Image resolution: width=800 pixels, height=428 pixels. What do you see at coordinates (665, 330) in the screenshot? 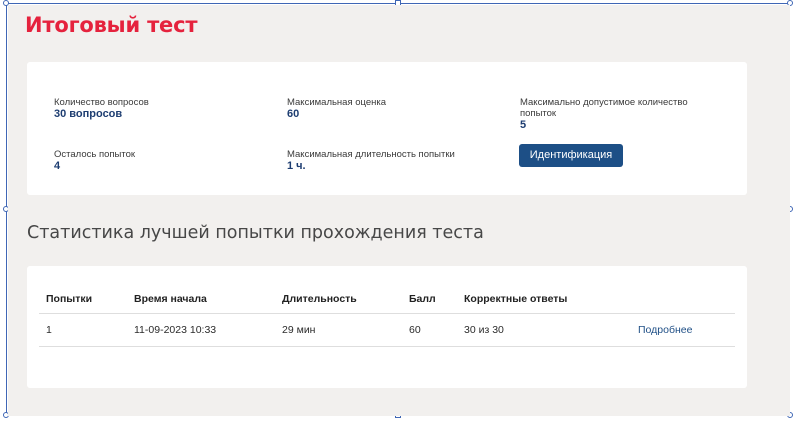
I see `details-link: Подробнее` at bounding box center [665, 330].